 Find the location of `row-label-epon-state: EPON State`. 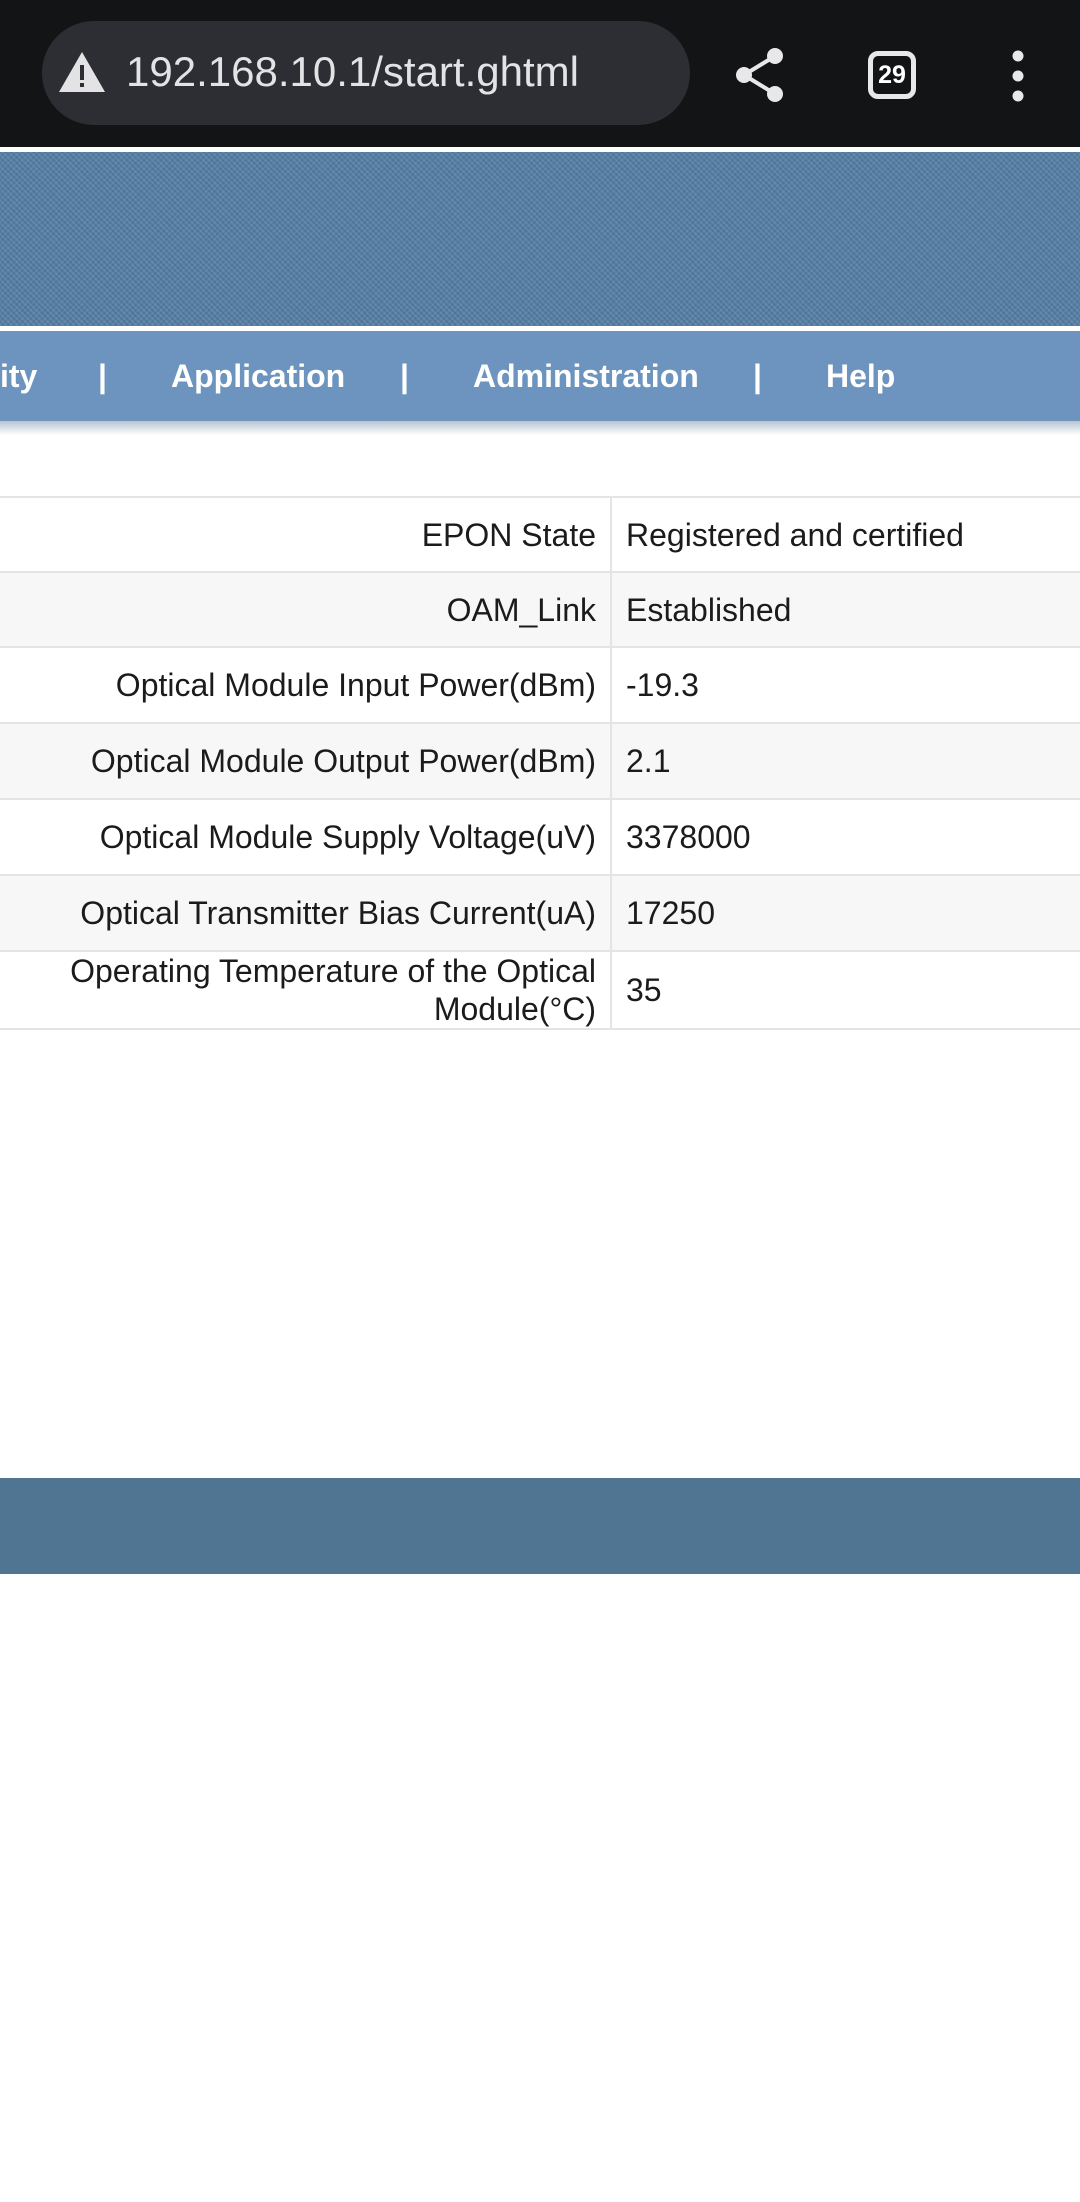

row-label-epon-state: EPON State is located at coordinates (306, 535).